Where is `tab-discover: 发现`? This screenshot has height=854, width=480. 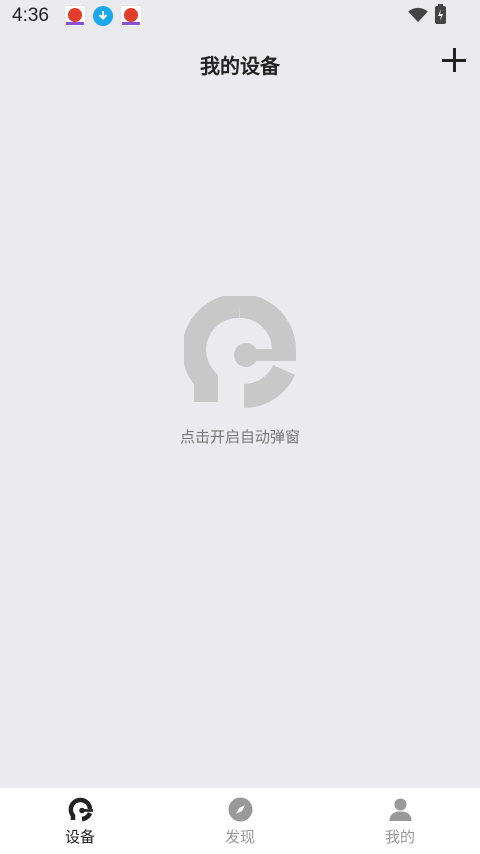 tab-discover: 发现 is located at coordinates (240, 821).